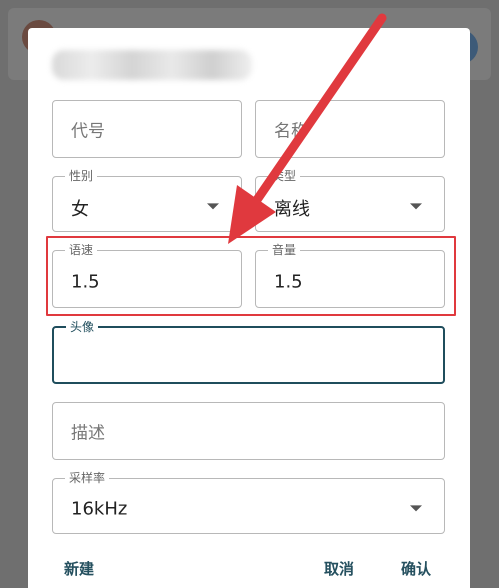 This screenshot has width=499, height=588. I want to click on blurred-dialog-title, so click(152, 65).